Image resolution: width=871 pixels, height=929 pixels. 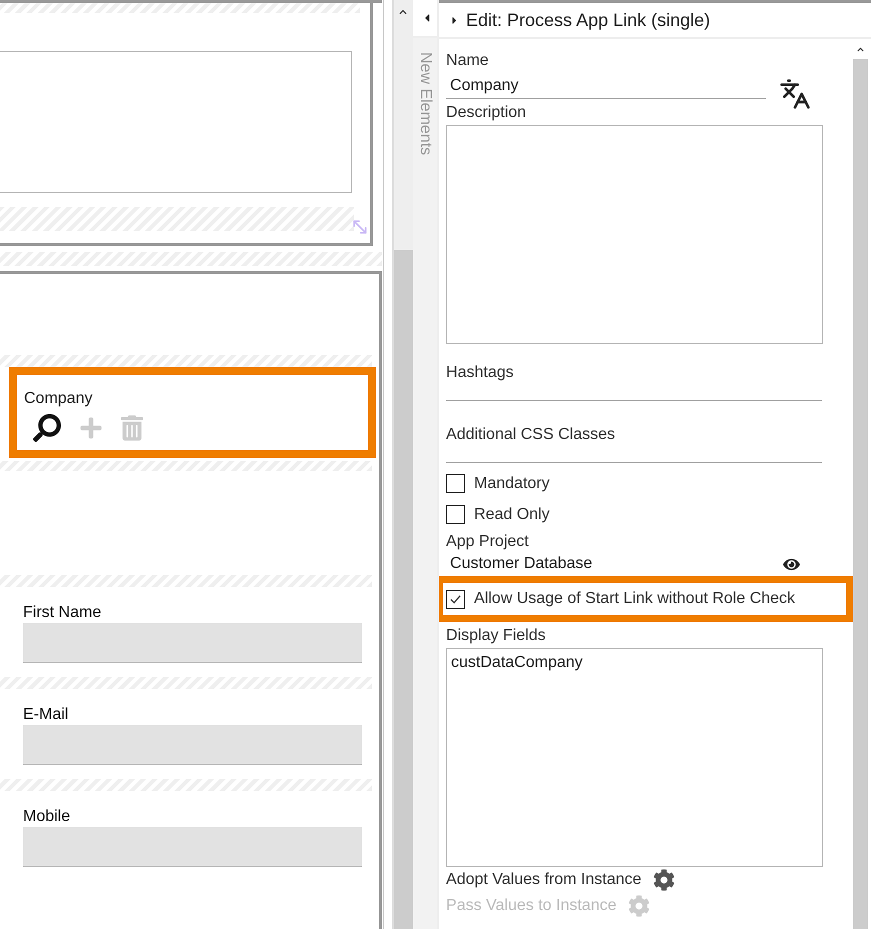 What do you see at coordinates (664, 880) in the screenshot?
I see `gear-icon` at bounding box center [664, 880].